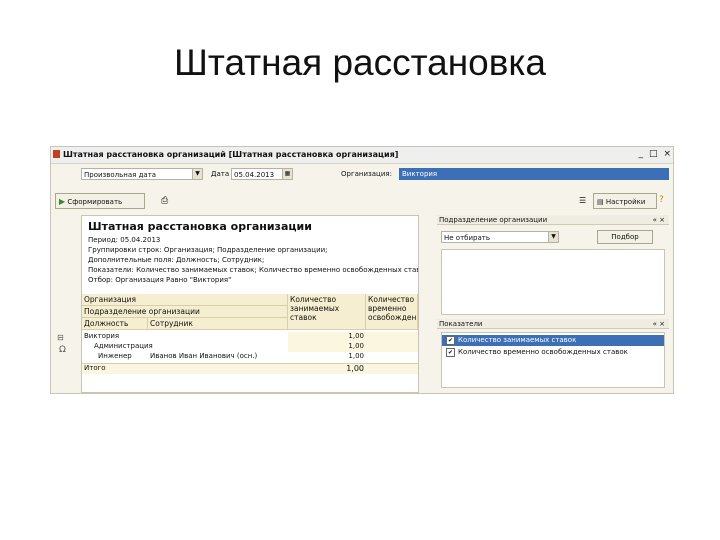  What do you see at coordinates (95, 202) in the screenshot?
I see `generate-label: Сформировать` at bounding box center [95, 202].